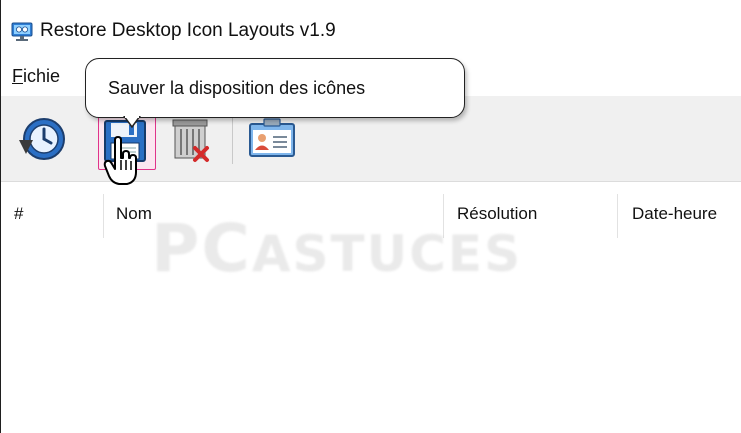 The height and width of the screenshot is (433, 741). I want to click on restore-clock-icon, so click(42, 139).